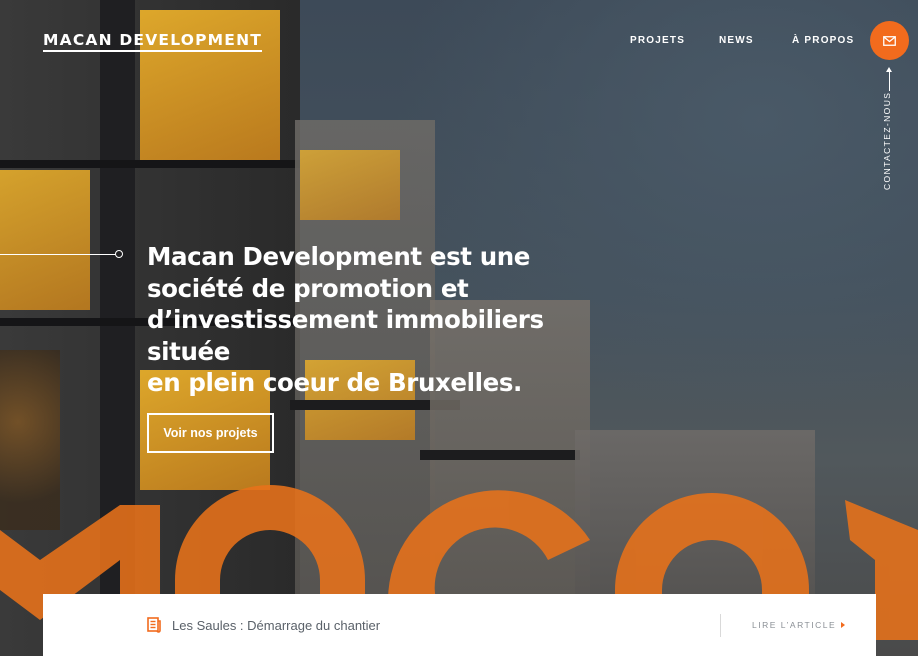 The height and width of the screenshot is (656, 918). I want to click on nav-item-projets: PROJETS, so click(657, 40).